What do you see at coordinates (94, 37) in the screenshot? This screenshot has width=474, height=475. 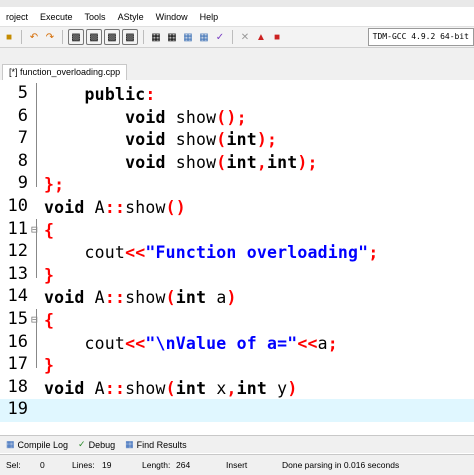 I see `replace-icon: ▩` at bounding box center [94, 37].